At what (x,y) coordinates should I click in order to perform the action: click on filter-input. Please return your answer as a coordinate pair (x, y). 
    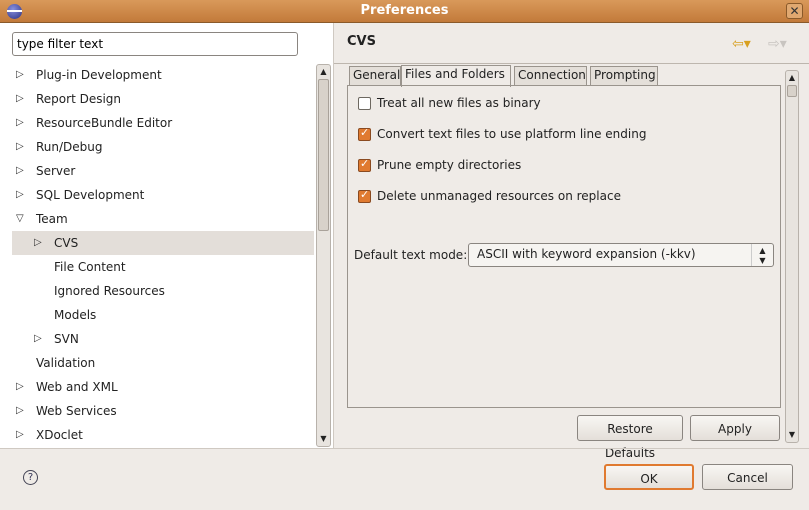
    Looking at the image, I should click on (155, 44).